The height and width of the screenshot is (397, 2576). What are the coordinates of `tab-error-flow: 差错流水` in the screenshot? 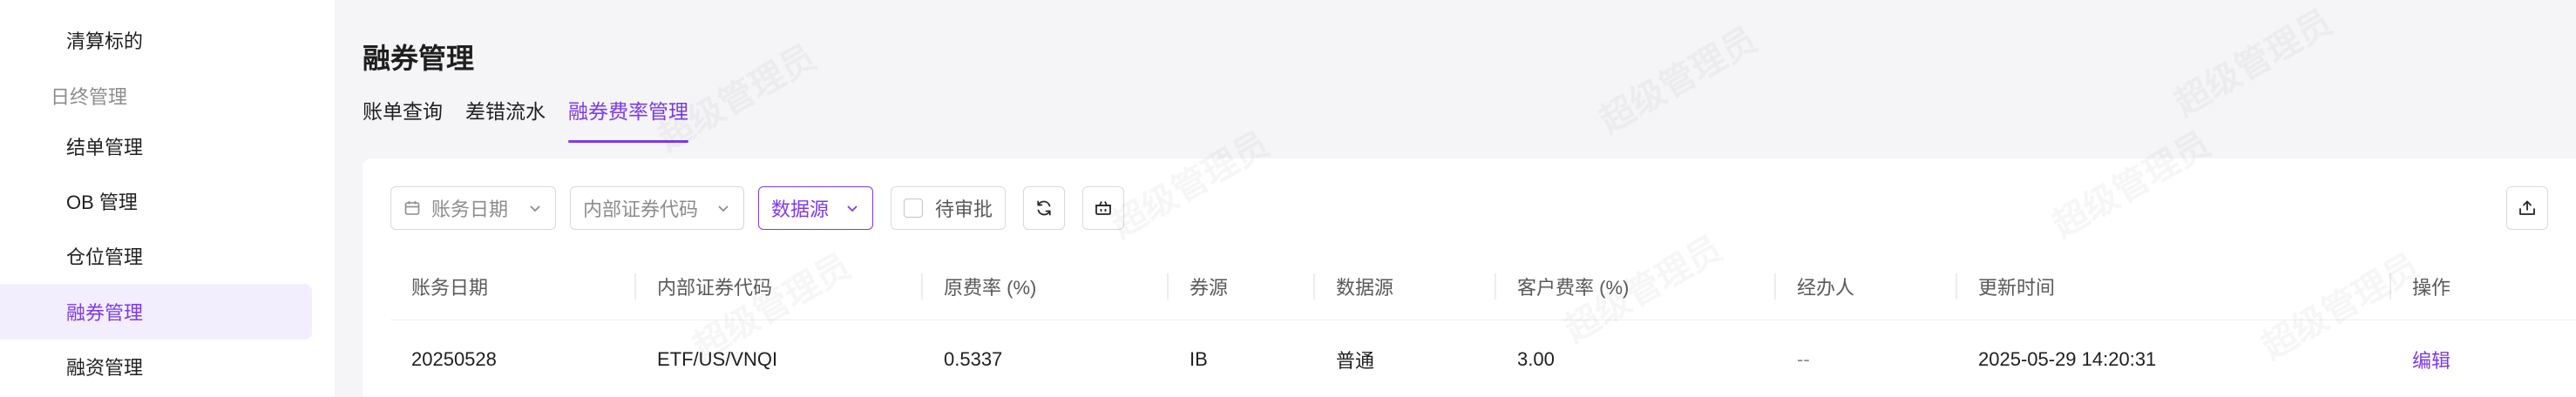 It's located at (506, 118).